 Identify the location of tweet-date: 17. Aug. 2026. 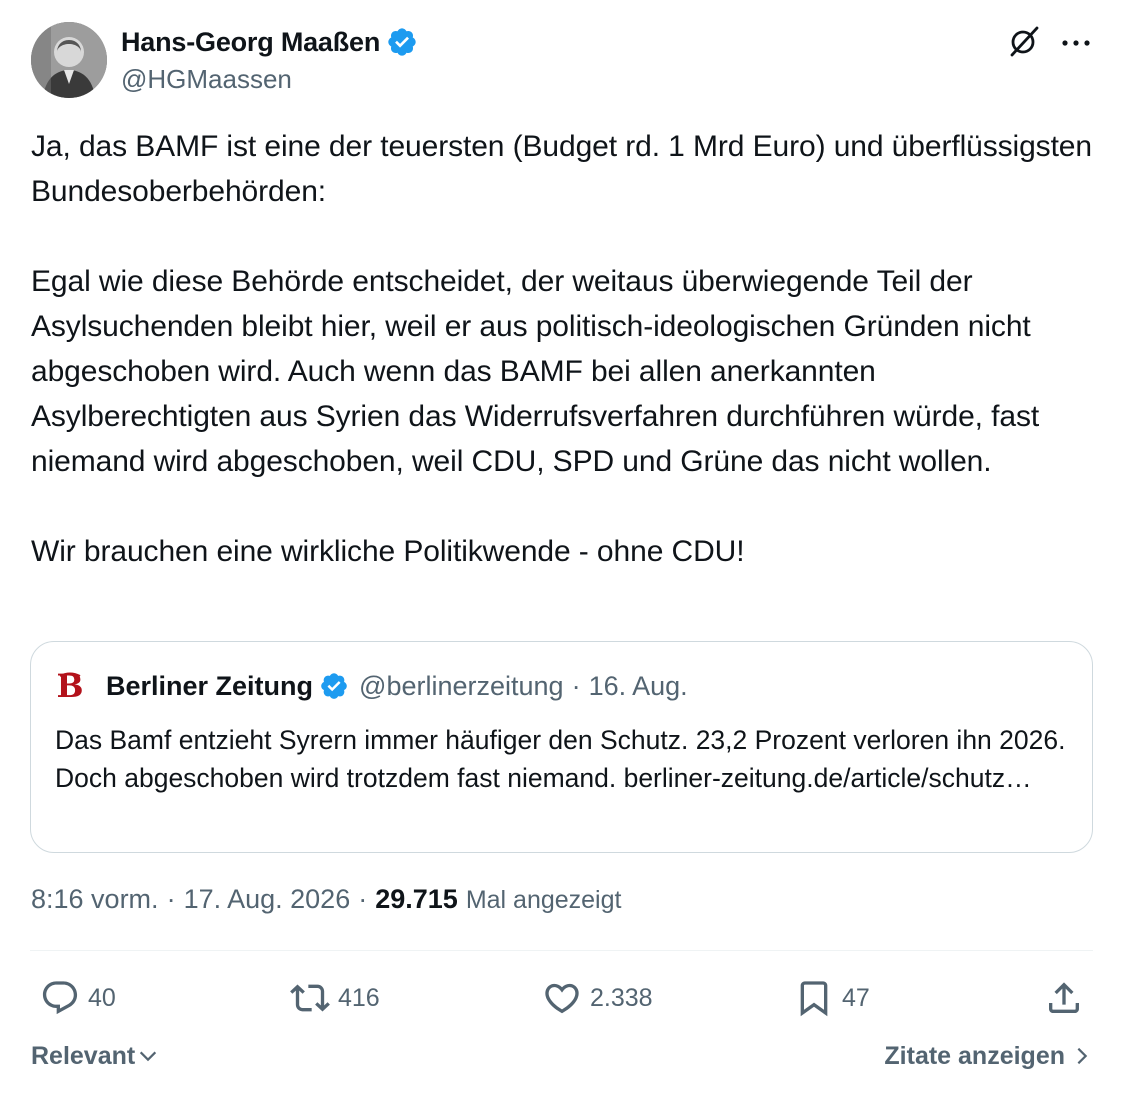
(267, 899).